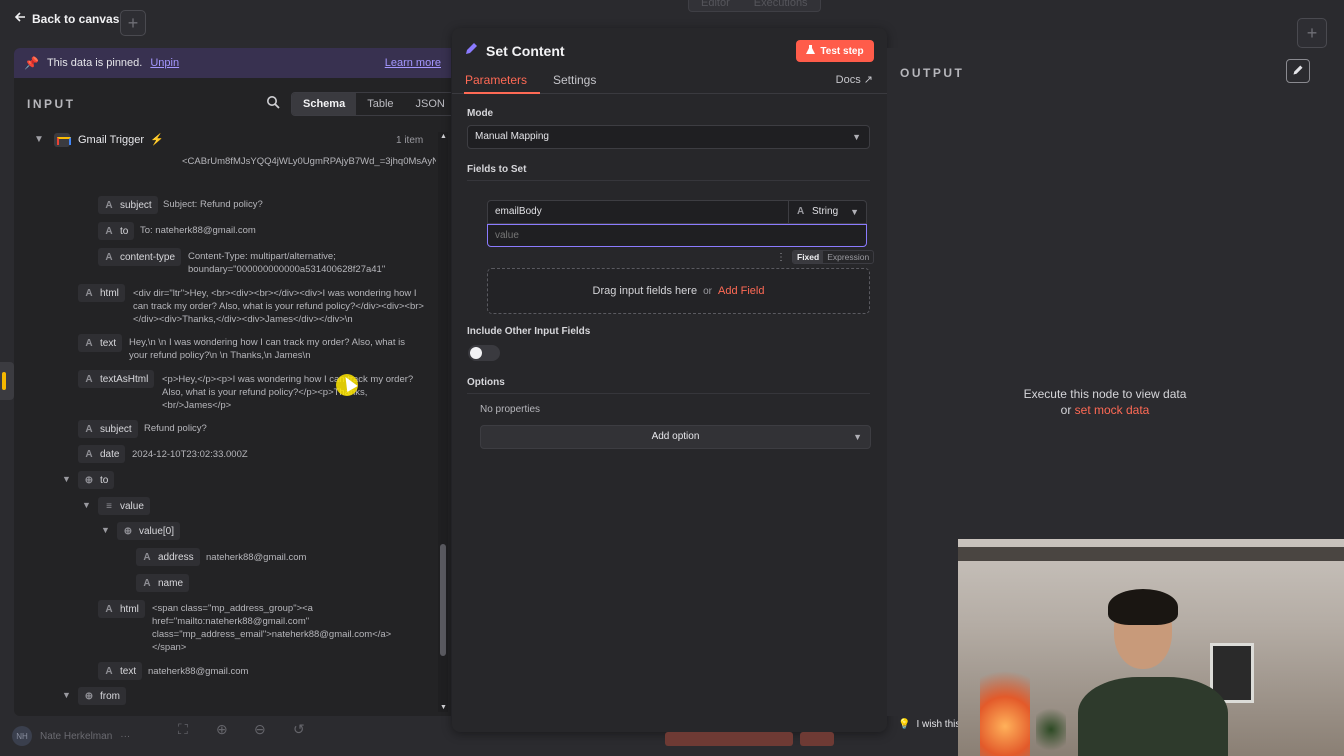 The height and width of the screenshot is (756, 1344). What do you see at coordinates (574, 80) in the screenshot?
I see `tab-settings: Settings` at bounding box center [574, 80].